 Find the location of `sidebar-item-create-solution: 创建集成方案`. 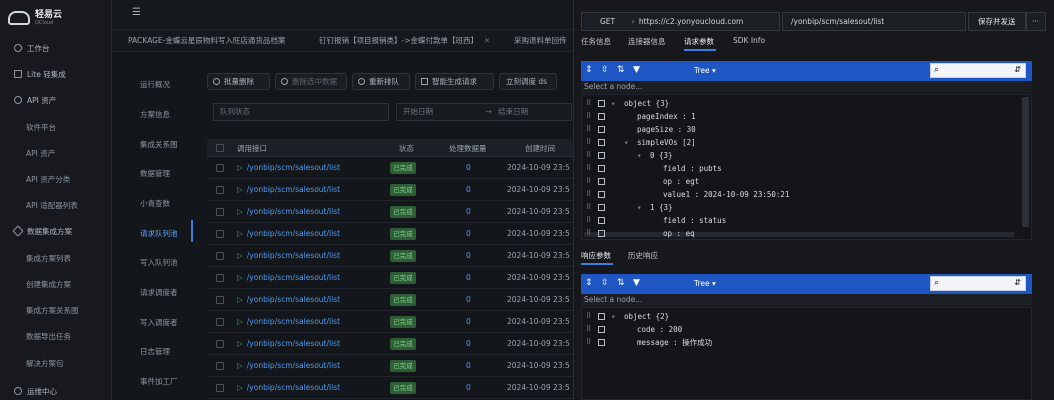

sidebar-item-create-solution: 创建集成方案 is located at coordinates (56, 284).